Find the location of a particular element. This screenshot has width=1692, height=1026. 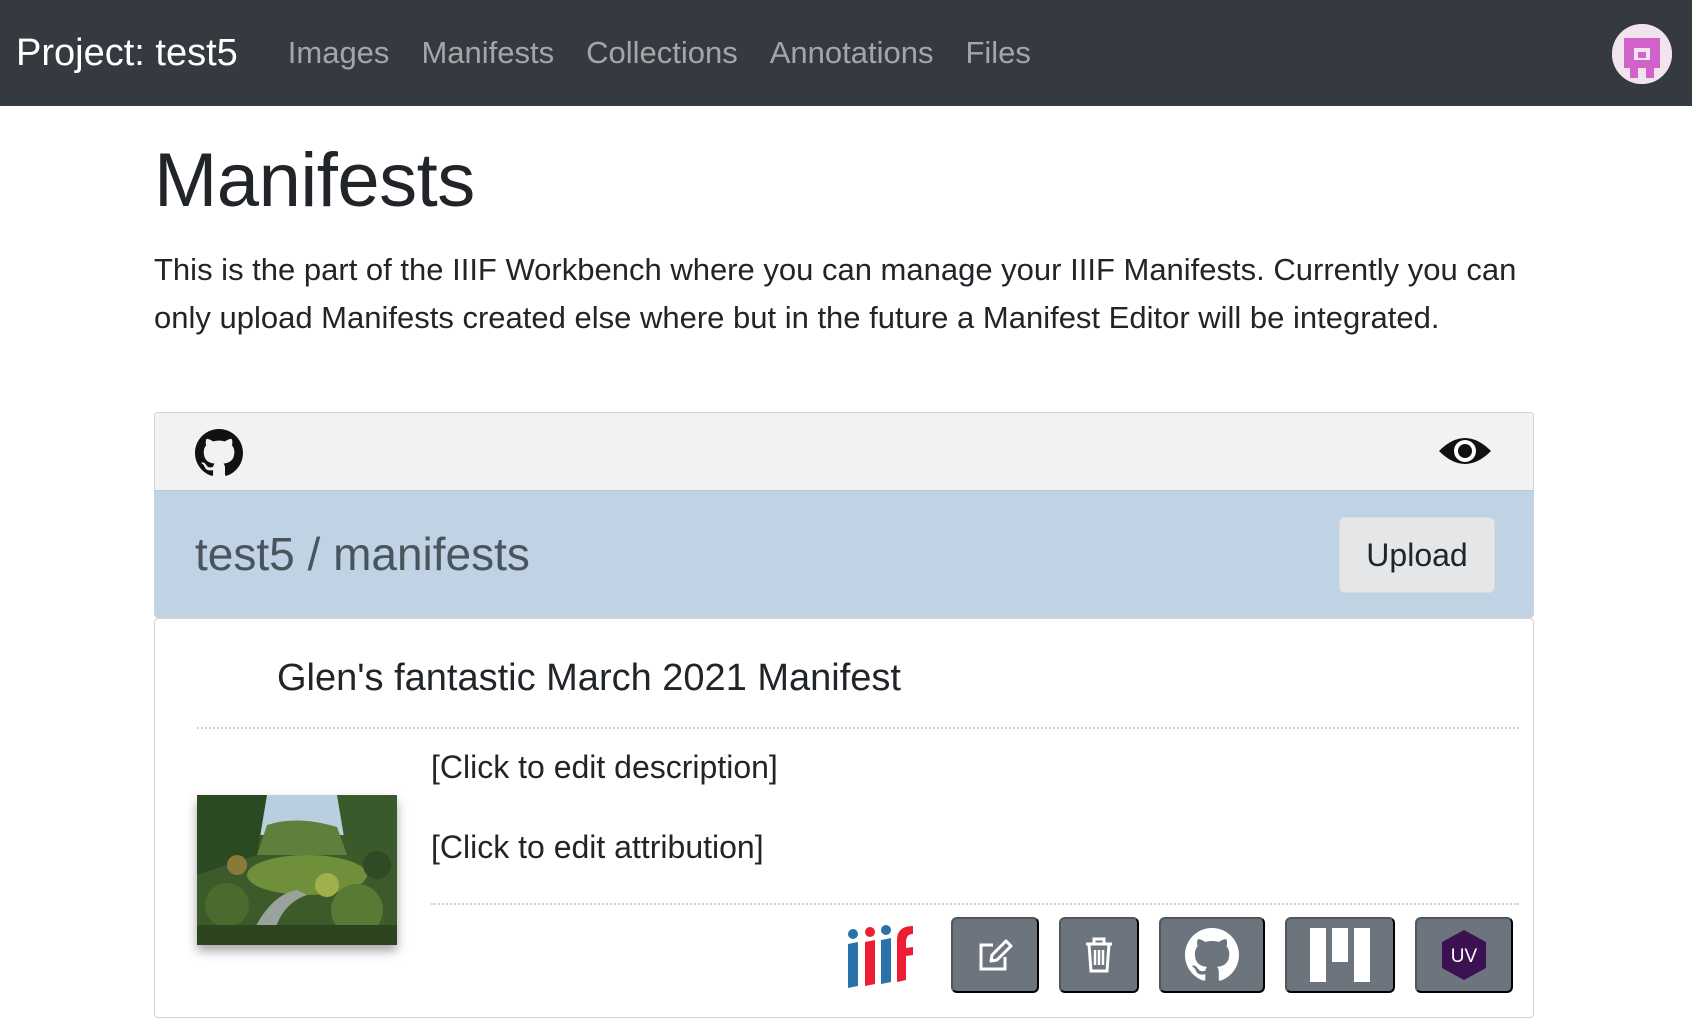

mirador-icon is located at coordinates (1340, 955).